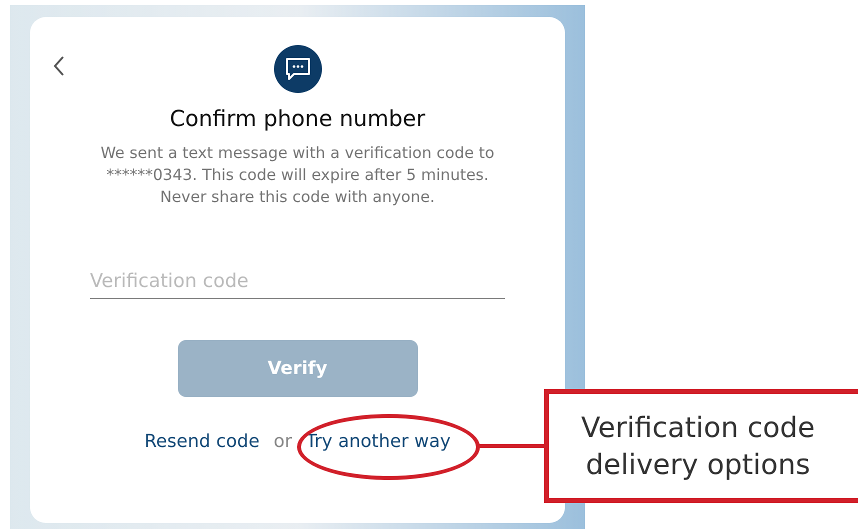 The width and height of the screenshot is (858, 529). I want to click on verification-code-field: Verification code, so click(297, 284).